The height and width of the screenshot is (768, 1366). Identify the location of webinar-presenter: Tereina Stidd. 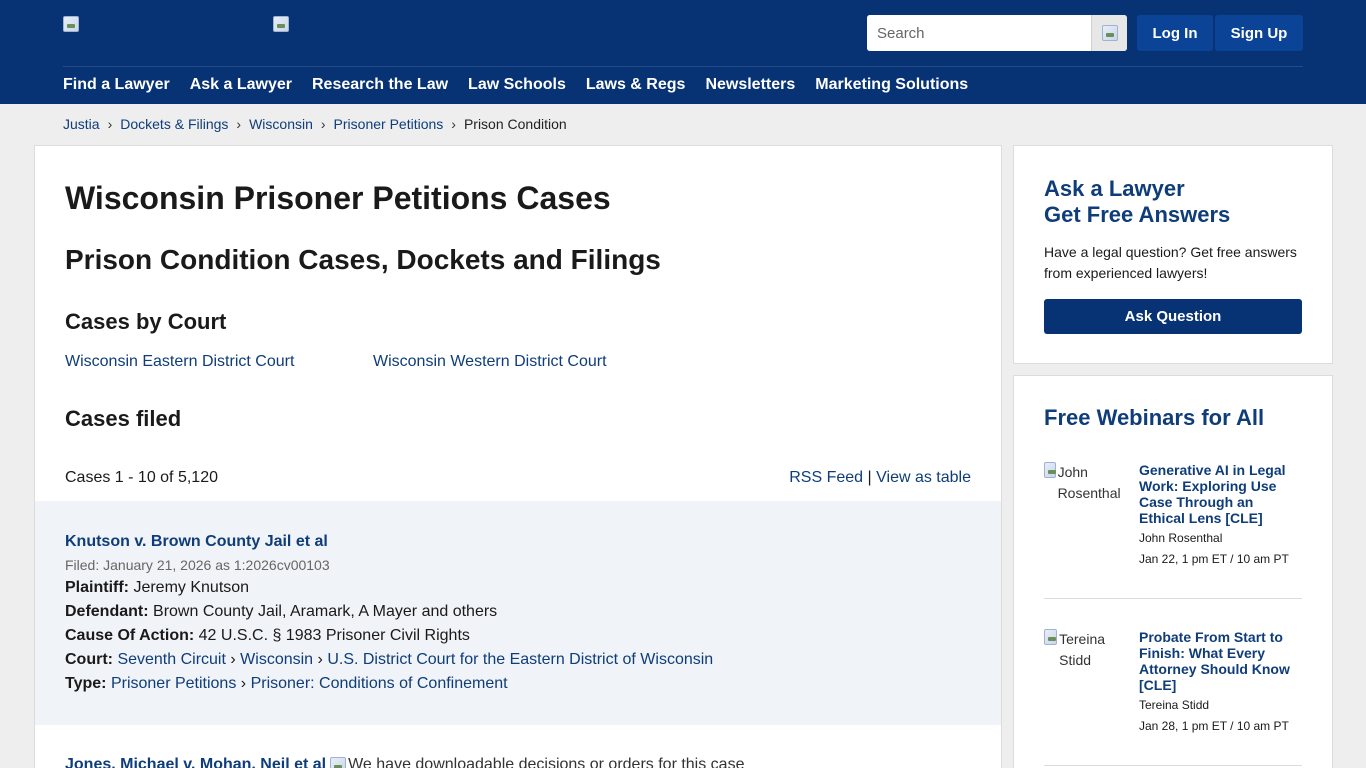
(1174, 705).